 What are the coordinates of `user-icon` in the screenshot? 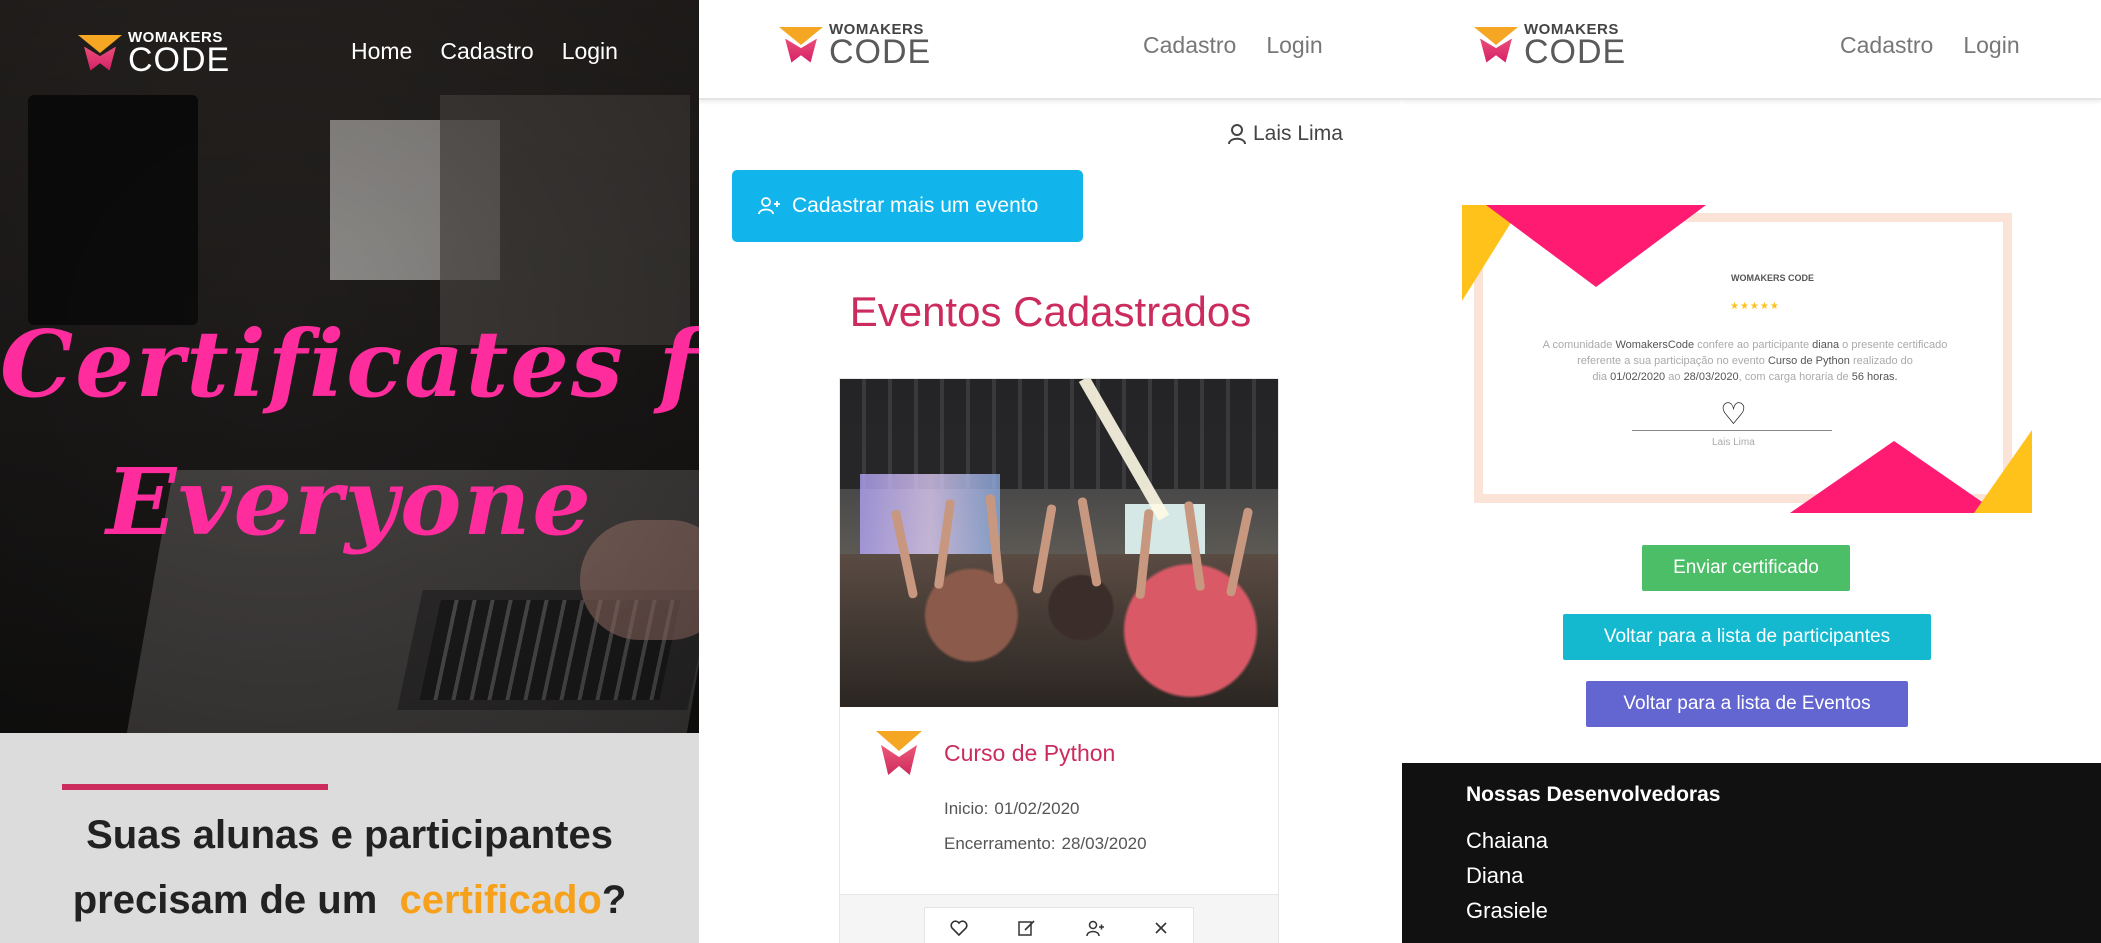 It's located at (1237, 134).